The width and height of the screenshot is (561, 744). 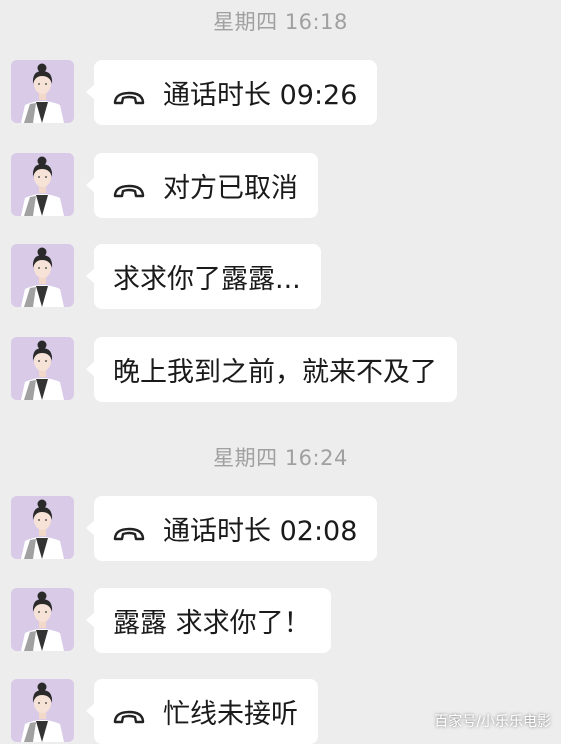 What do you see at coordinates (260, 95) in the screenshot?
I see `message-text: 通话时长 09:26` at bounding box center [260, 95].